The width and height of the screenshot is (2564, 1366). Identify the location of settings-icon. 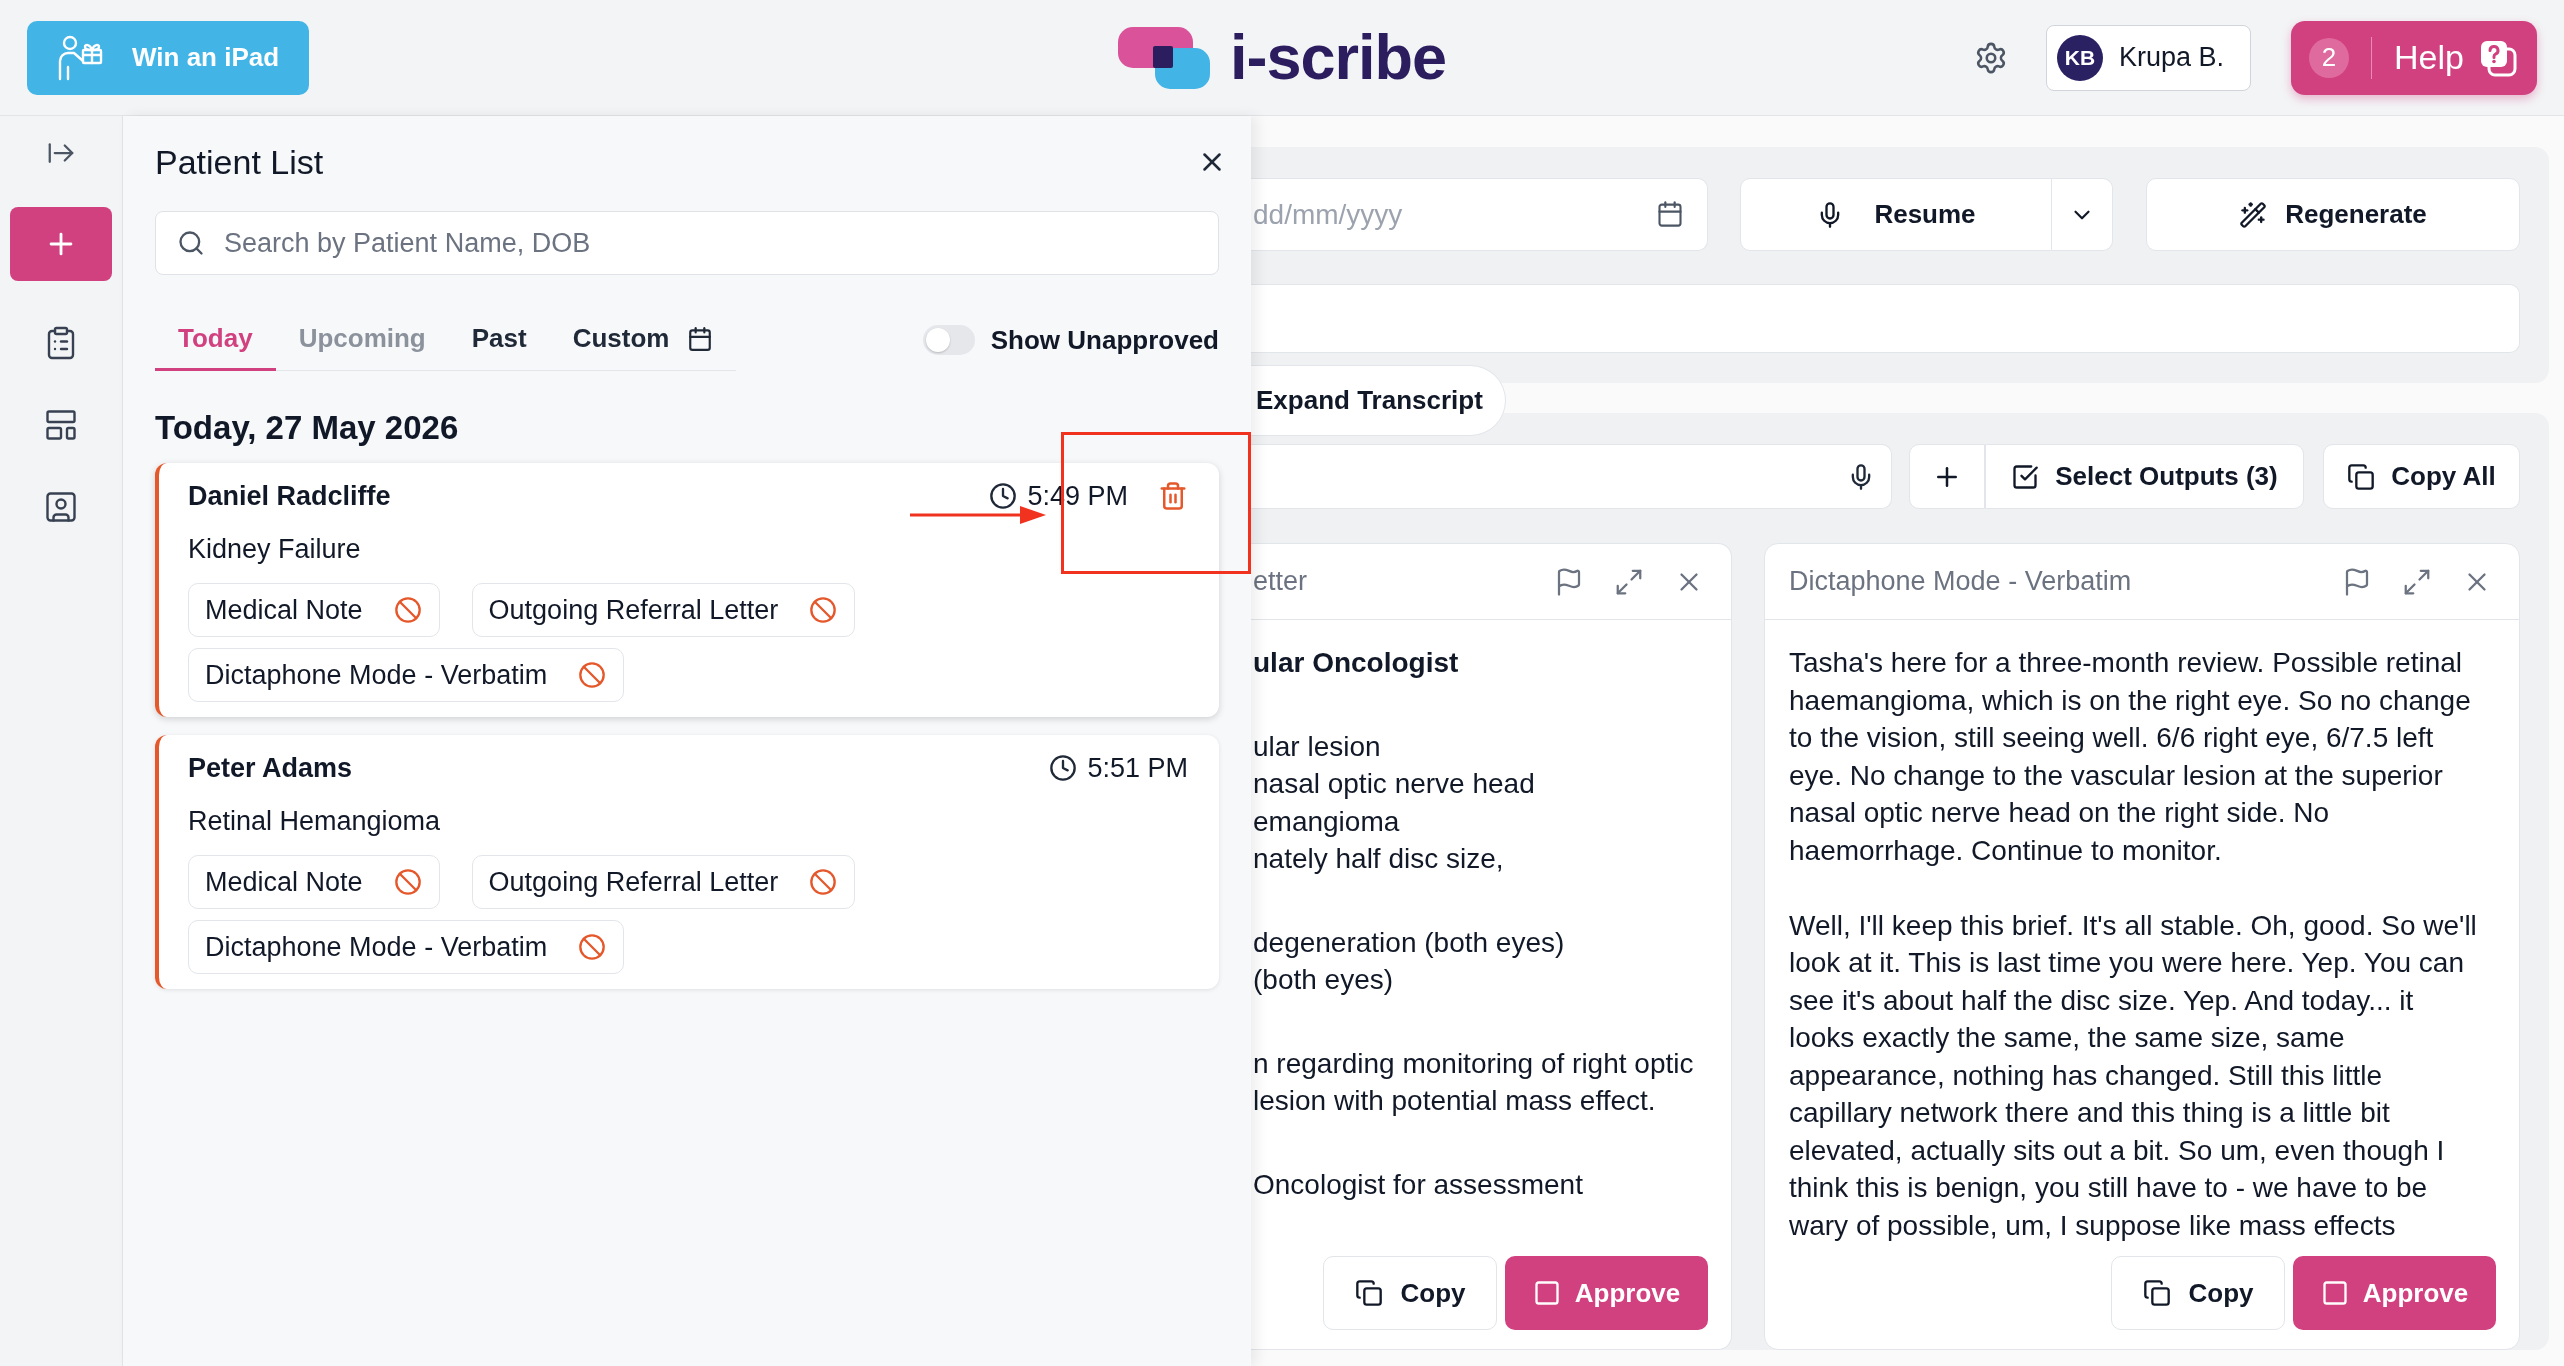
(1991, 57).